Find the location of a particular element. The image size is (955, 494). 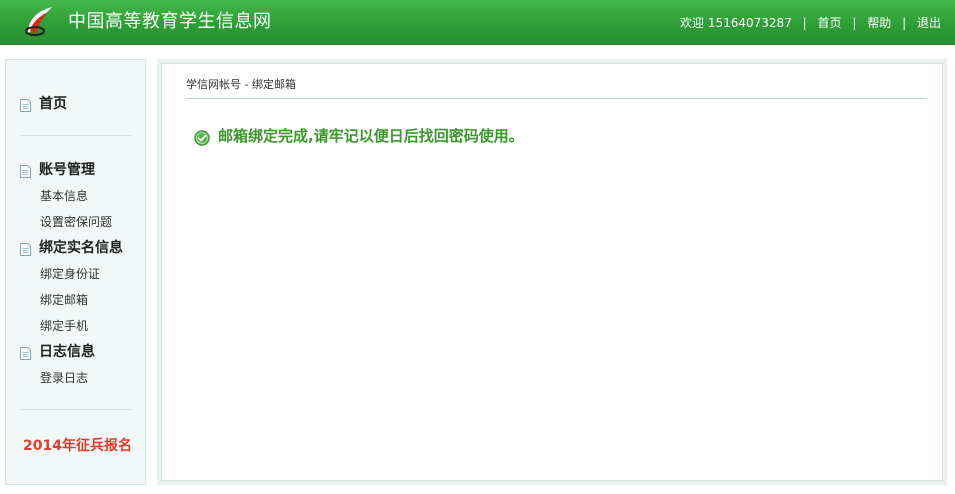

welcome-text: 欢迎 15164073287 is located at coordinates (736, 23).